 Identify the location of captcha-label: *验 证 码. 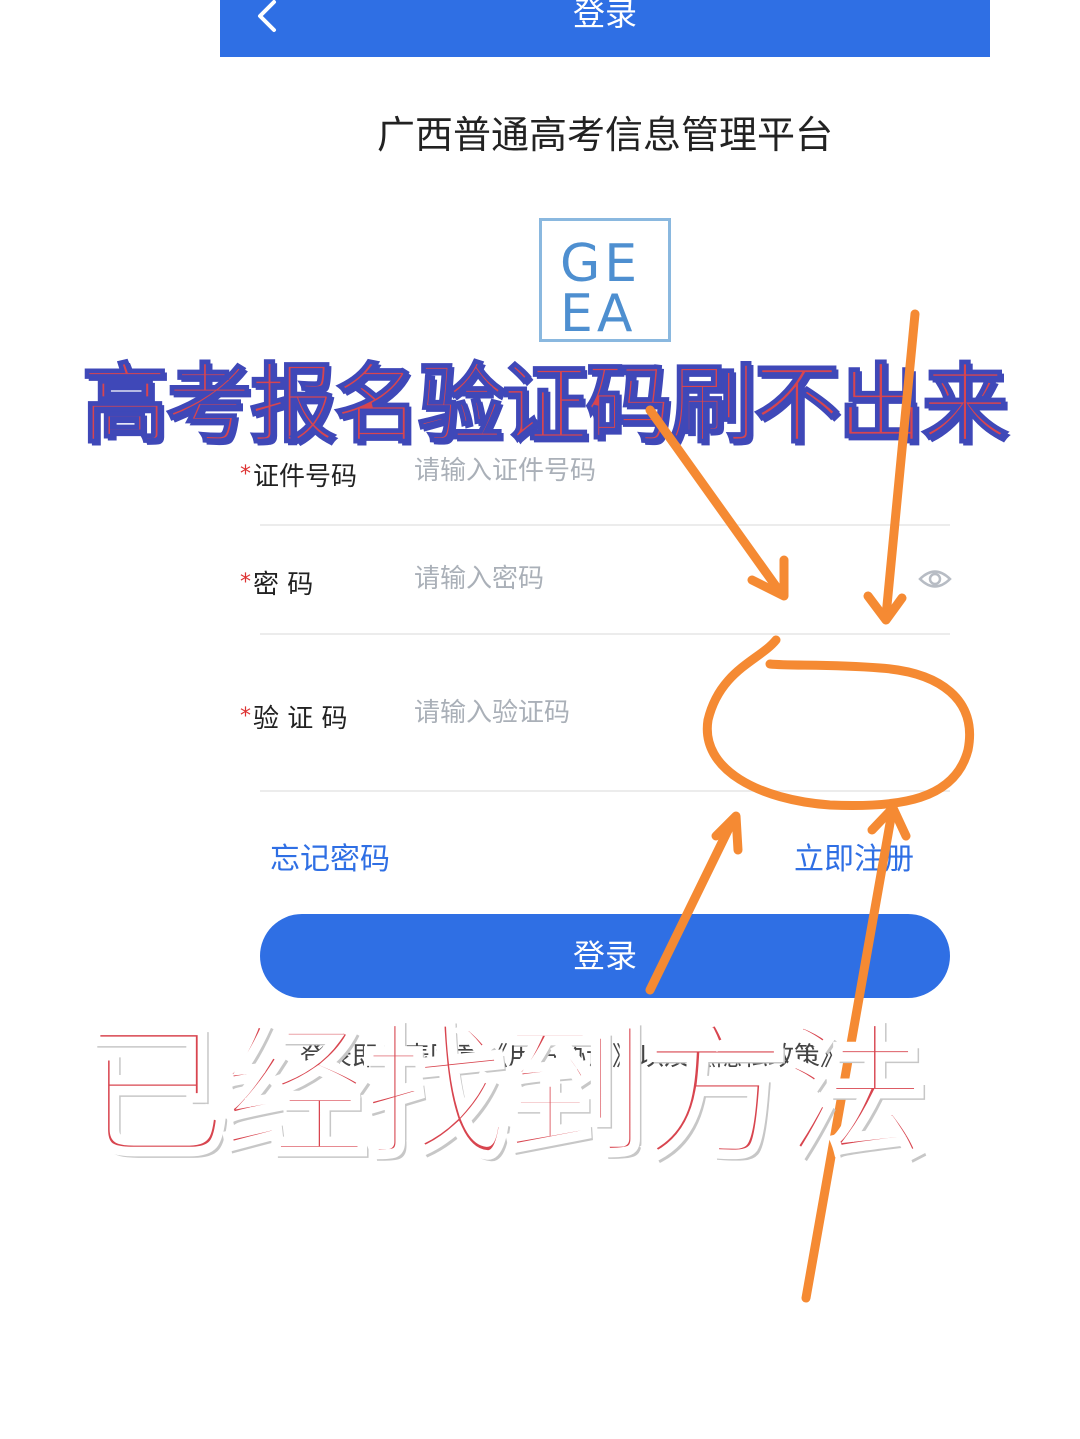
(294, 719).